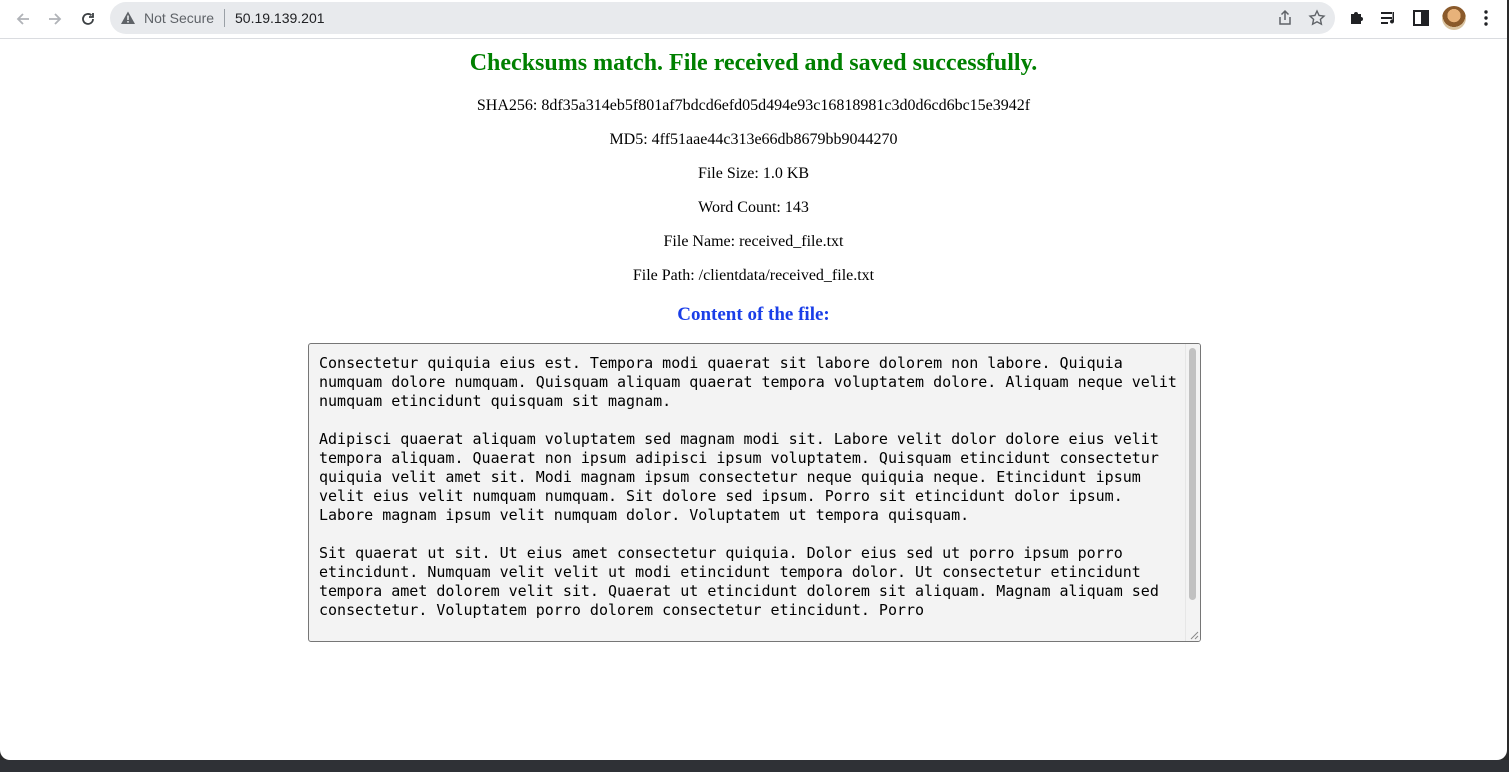  Describe the element at coordinates (753, 275) in the screenshot. I see `file-path-line: File Path: /clientdata/received_file.txt` at that location.